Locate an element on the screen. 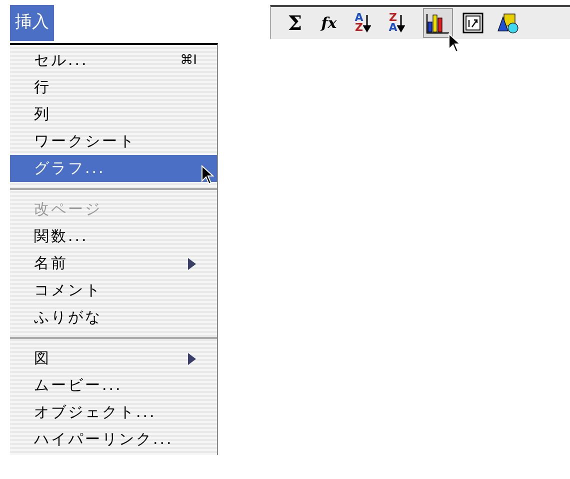  menu-item: 名前 is located at coordinates (113, 263).